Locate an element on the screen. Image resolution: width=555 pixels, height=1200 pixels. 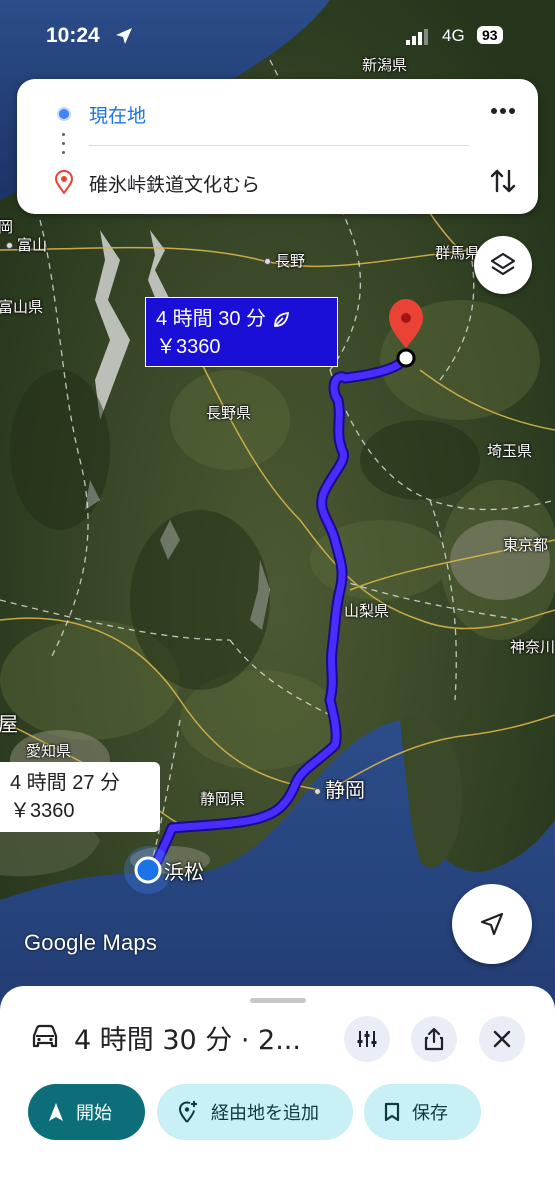
save-button: 保存 is located at coordinates (422, 1112).